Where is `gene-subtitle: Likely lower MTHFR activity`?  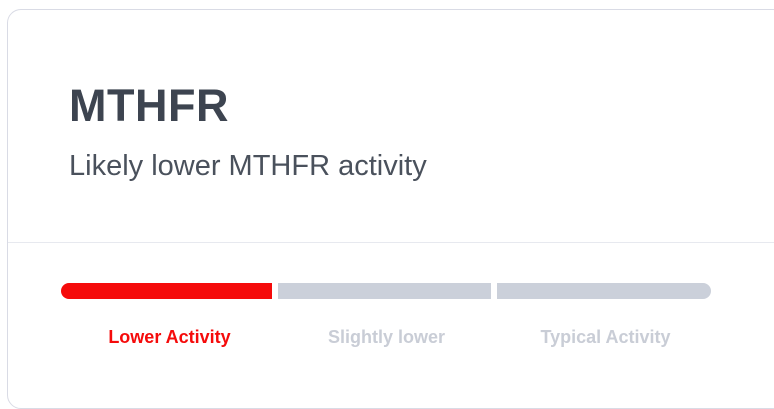
gene-subtitle: Likely lower MTHFR activity is located at coordinates (248, 166).